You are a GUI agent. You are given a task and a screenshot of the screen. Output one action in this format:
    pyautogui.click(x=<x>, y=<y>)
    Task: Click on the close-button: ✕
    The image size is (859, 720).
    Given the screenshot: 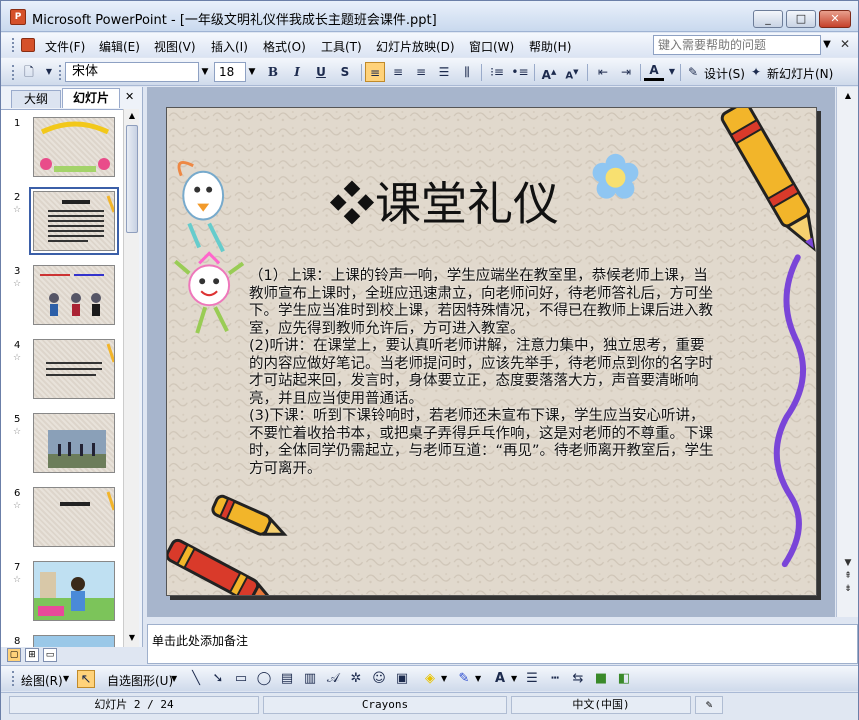 What is the action you would take?
    pyautogui.click(x=835, y=19)
    